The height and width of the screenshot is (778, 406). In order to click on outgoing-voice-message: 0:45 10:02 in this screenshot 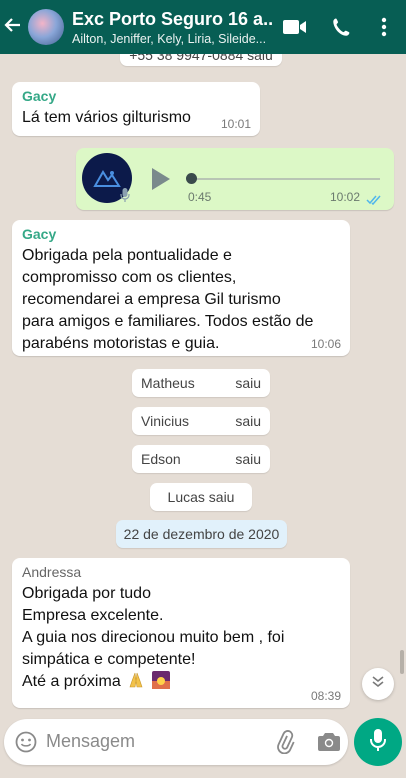, I will do `click(235, 179)`.